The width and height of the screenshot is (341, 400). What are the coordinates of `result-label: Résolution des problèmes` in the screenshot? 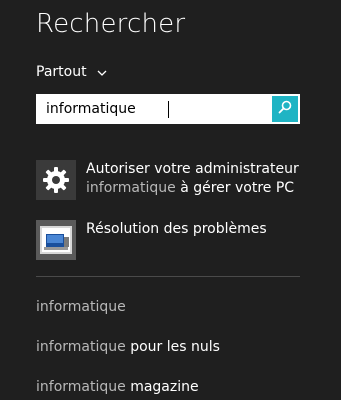 It's located at (176, 229).